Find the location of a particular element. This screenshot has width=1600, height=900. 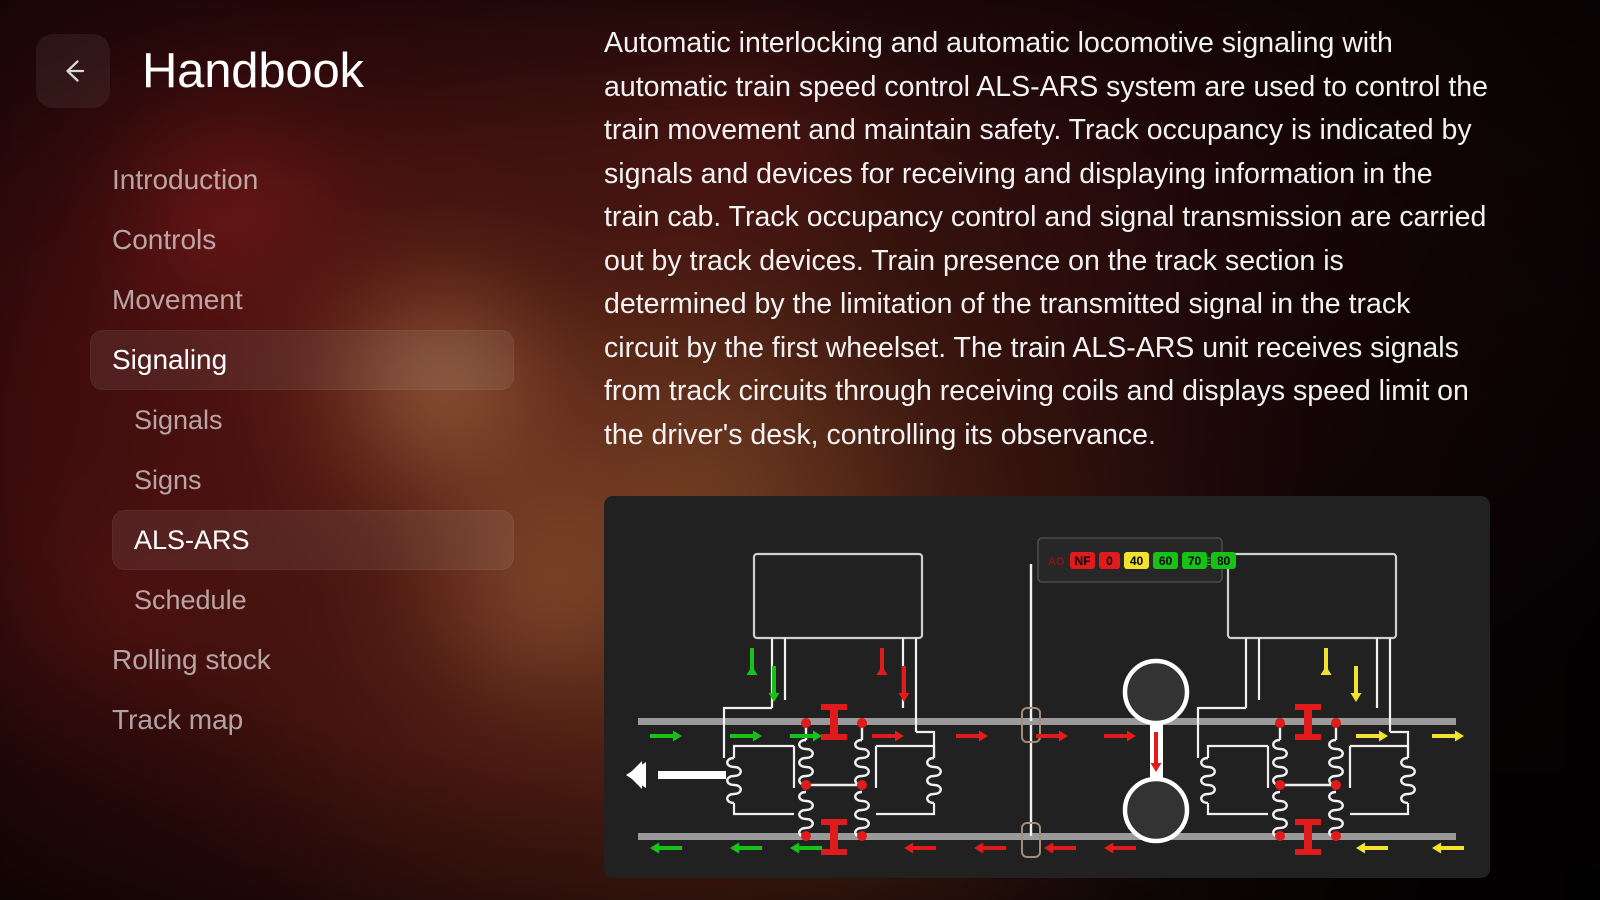

flow-arrow-left-up is located at coordinates (752, 661).